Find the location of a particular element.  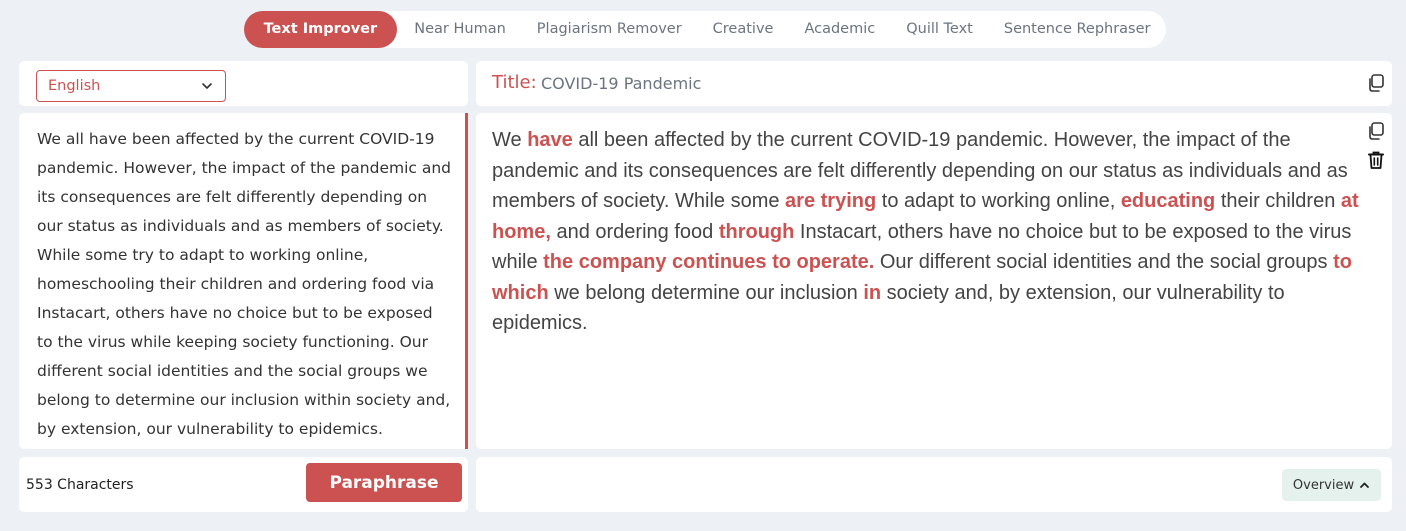

tab-academic: Academic is located at coordinates (840, 29).